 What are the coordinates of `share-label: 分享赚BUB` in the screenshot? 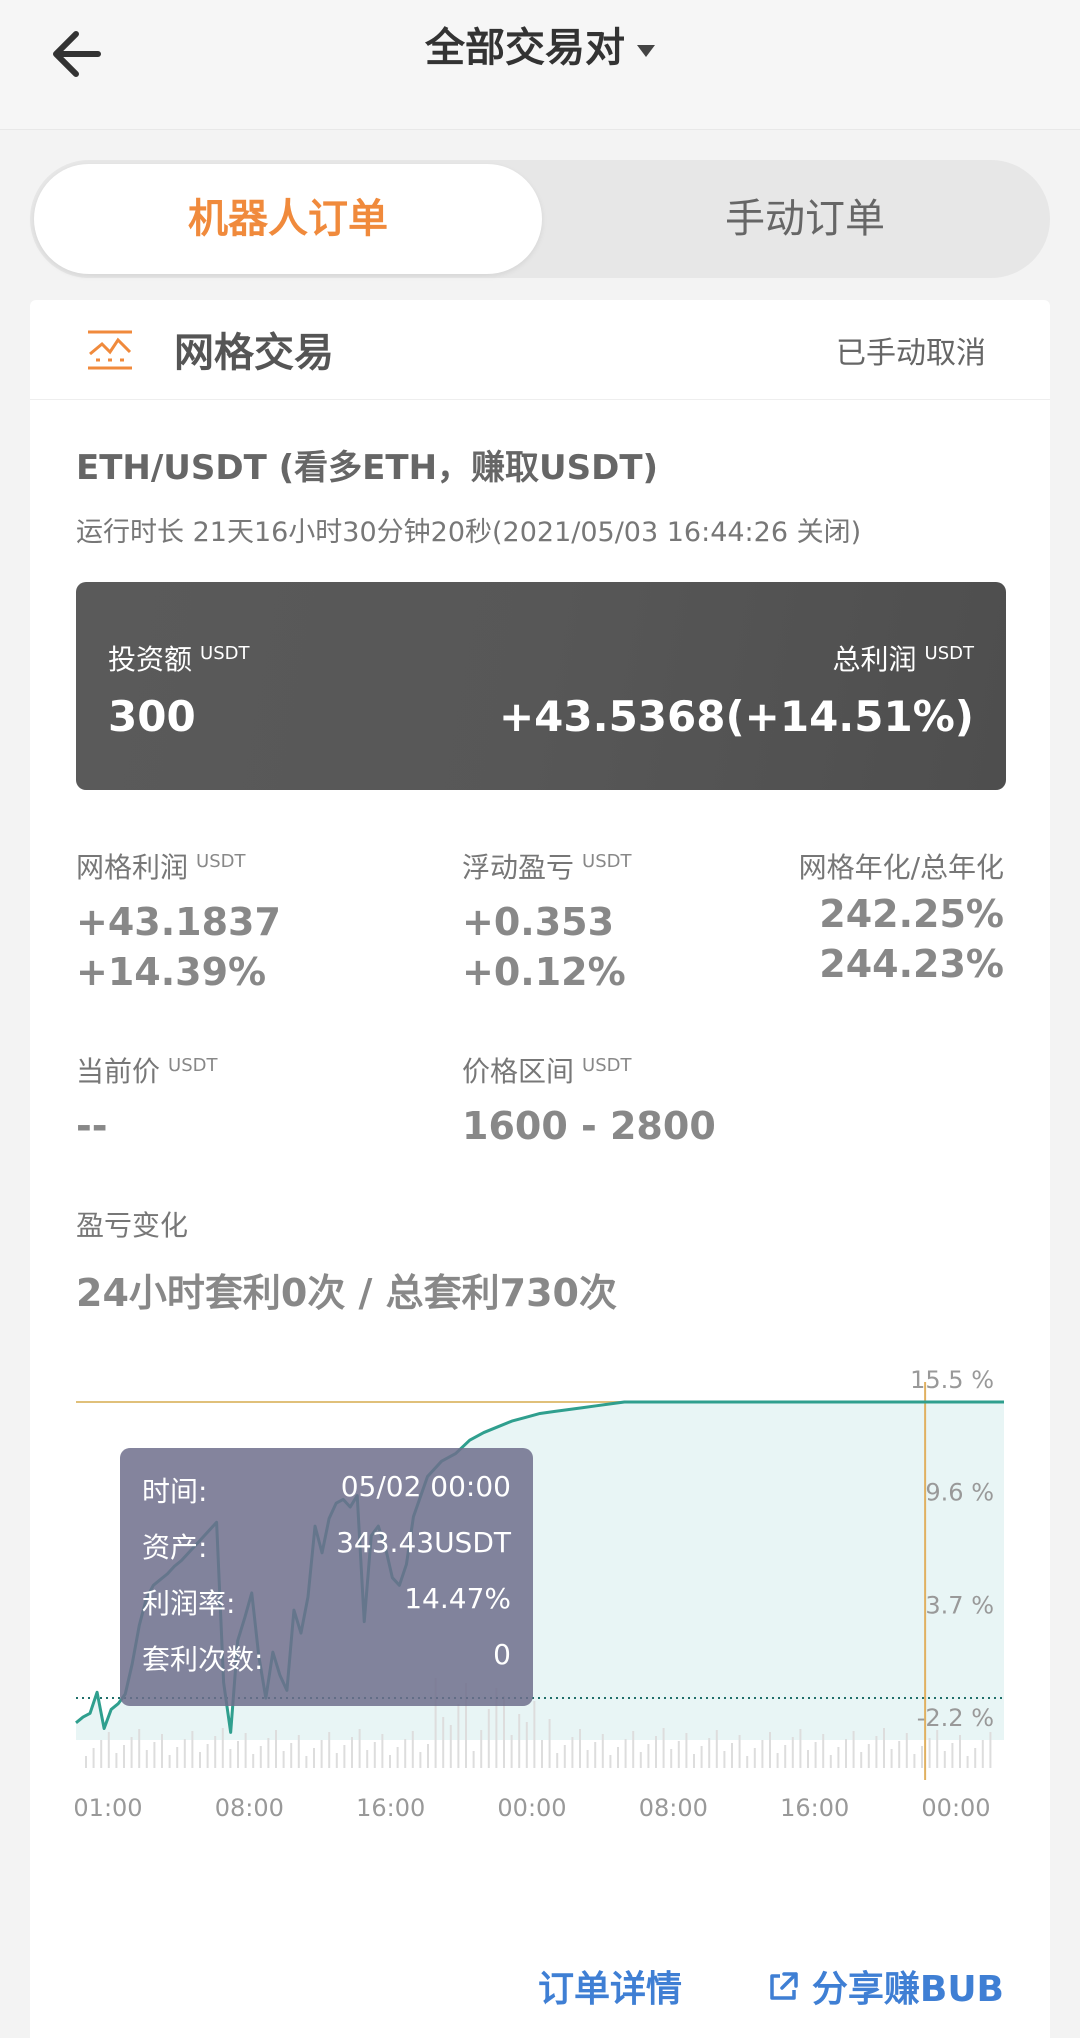 It's located at (907, 1989).